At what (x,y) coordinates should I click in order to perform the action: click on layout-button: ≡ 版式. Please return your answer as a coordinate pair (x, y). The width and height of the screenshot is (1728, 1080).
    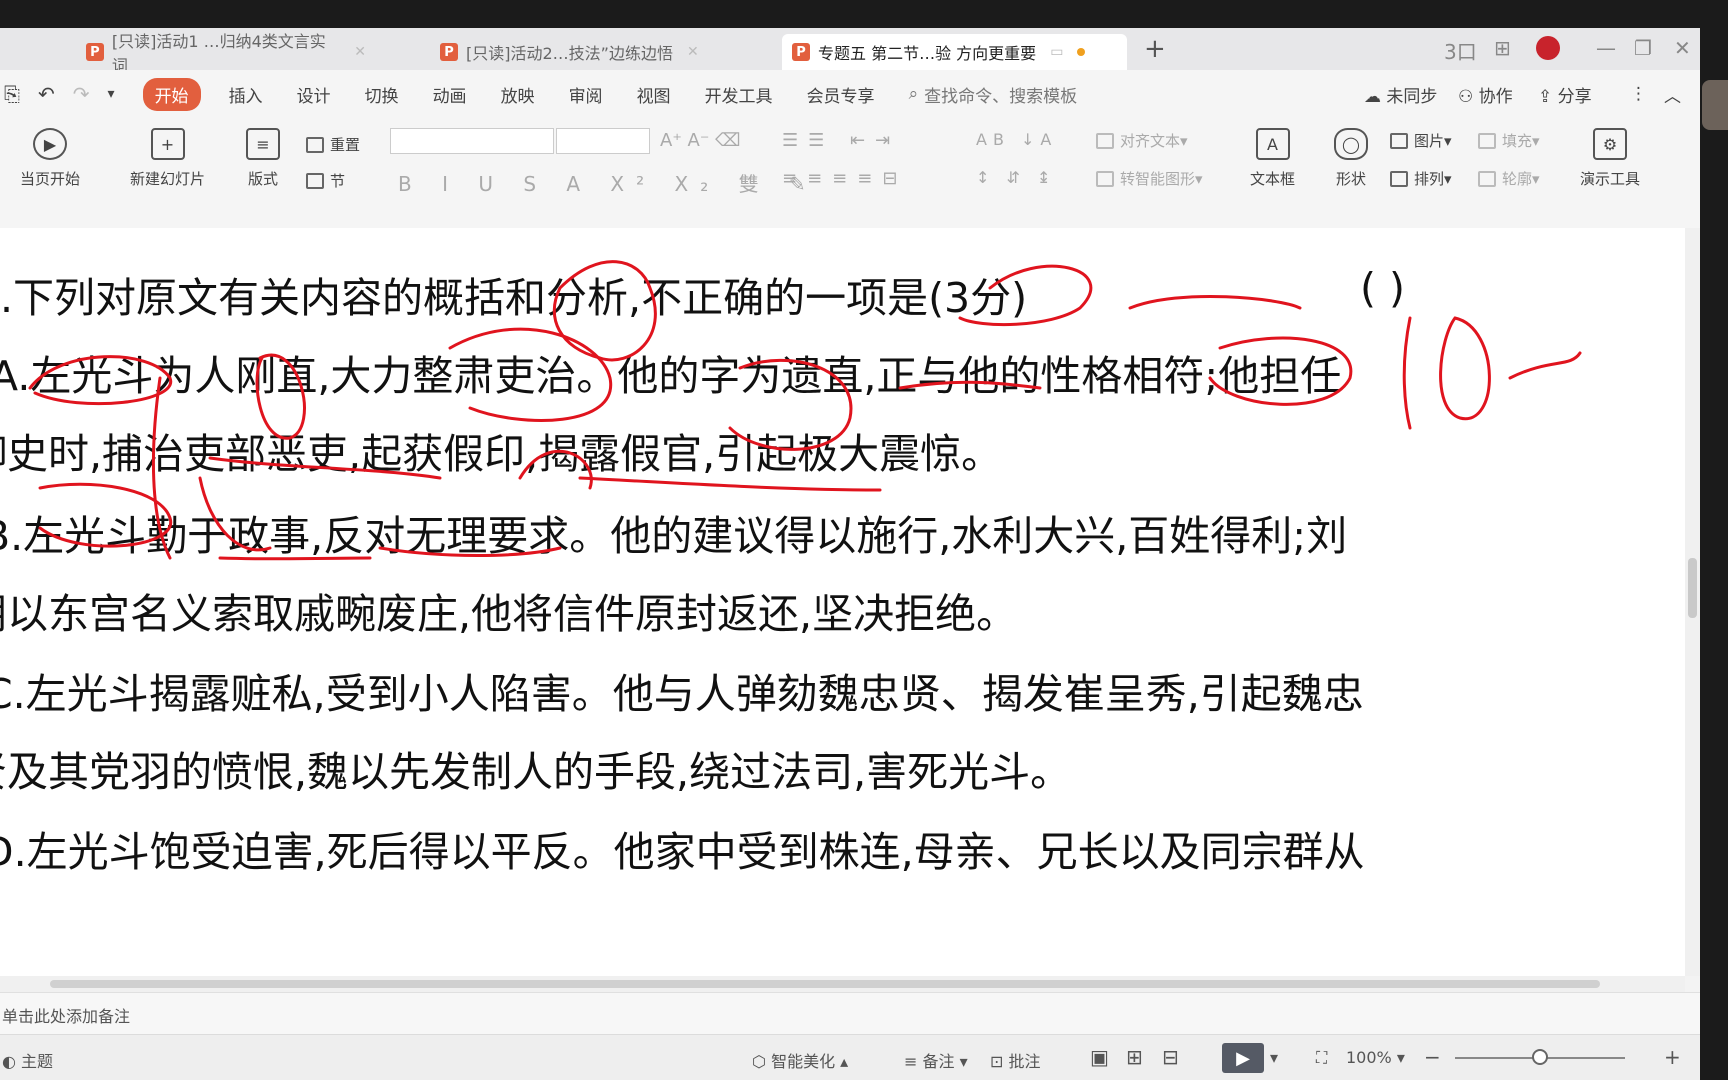
    Looking at the image, I should click on (263, 158).